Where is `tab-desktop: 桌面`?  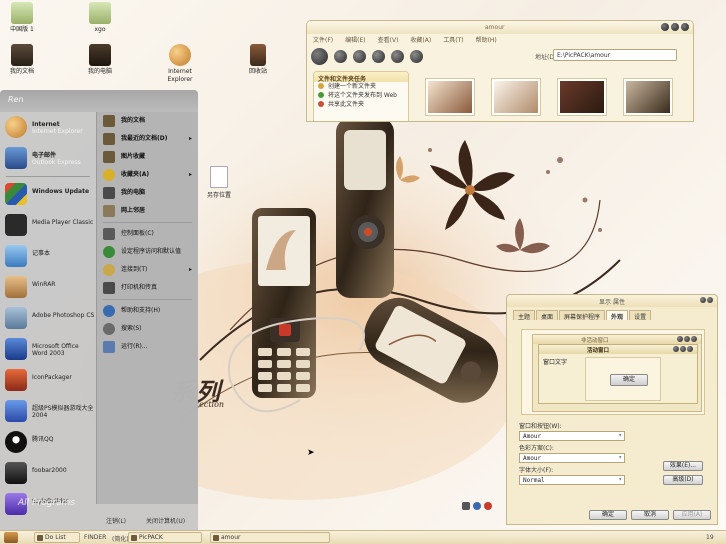 tab-desktop: 桌面 is located at coordinates (547, 315).